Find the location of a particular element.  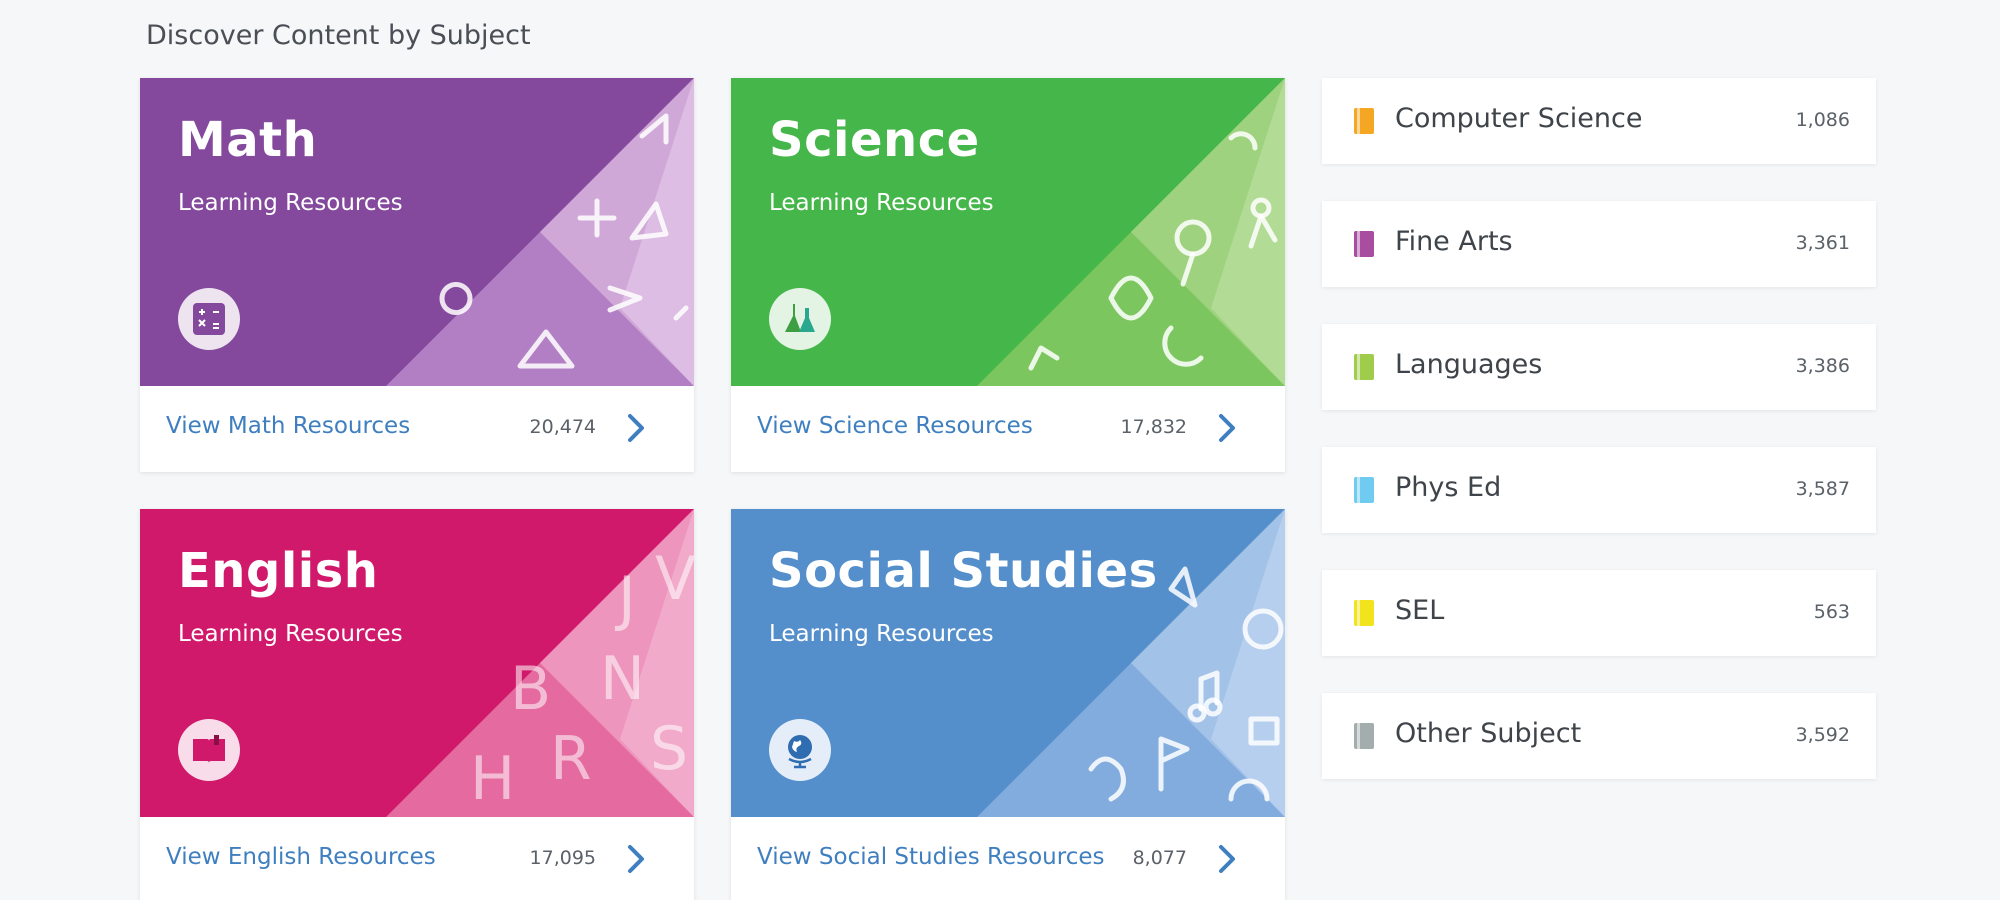

card-banner: Social Studies Learning Resources is located at coordinates (1008, 663).